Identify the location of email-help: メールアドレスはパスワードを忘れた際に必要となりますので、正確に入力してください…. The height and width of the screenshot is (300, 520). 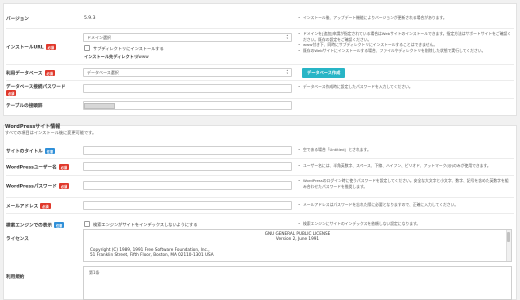
(405, 205).